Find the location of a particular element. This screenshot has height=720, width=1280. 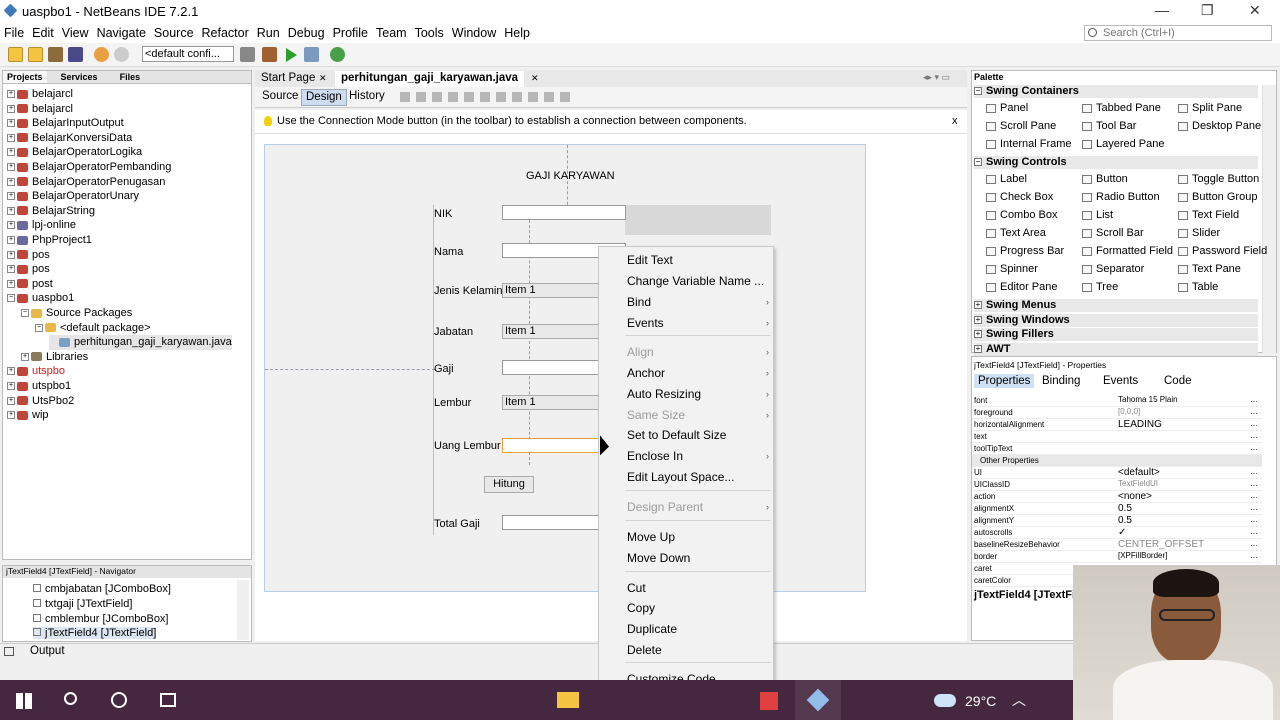

menu-source: Source is located at coordinates (174, 32).